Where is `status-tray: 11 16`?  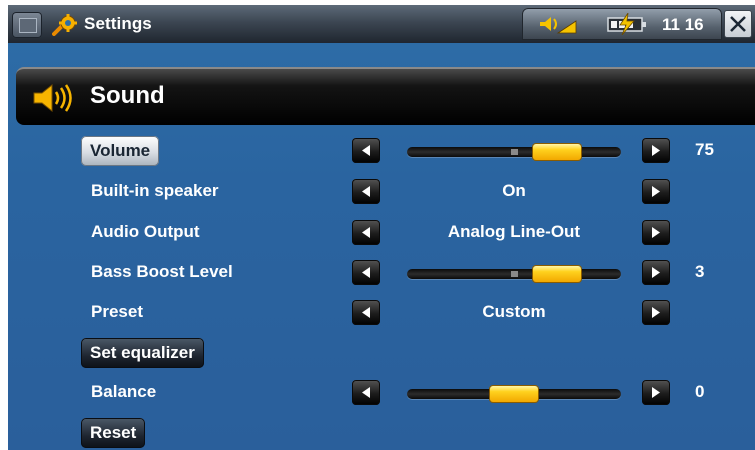
status-tray: 11 16 is located at coordinates (622, 24).